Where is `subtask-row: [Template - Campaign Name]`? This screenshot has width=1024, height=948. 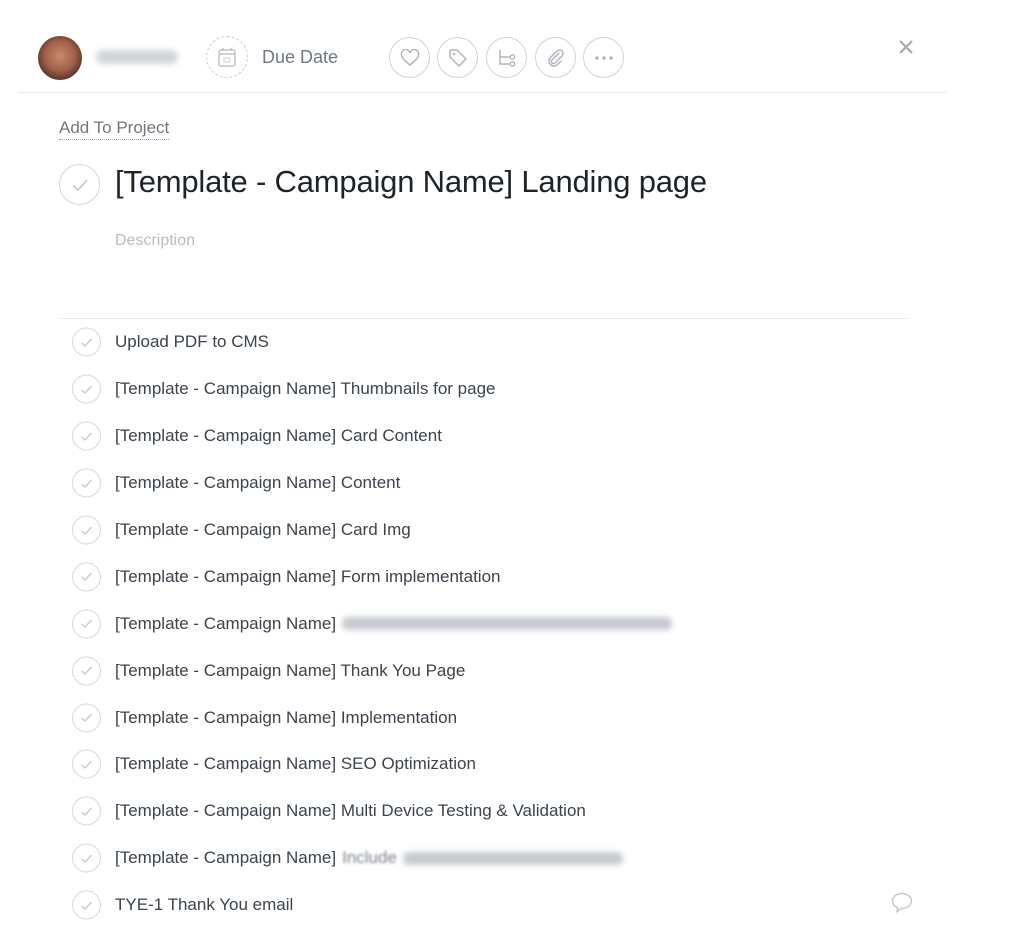 subtask-row: [Template - Campaign Name] is located at coordinates (484, 623).